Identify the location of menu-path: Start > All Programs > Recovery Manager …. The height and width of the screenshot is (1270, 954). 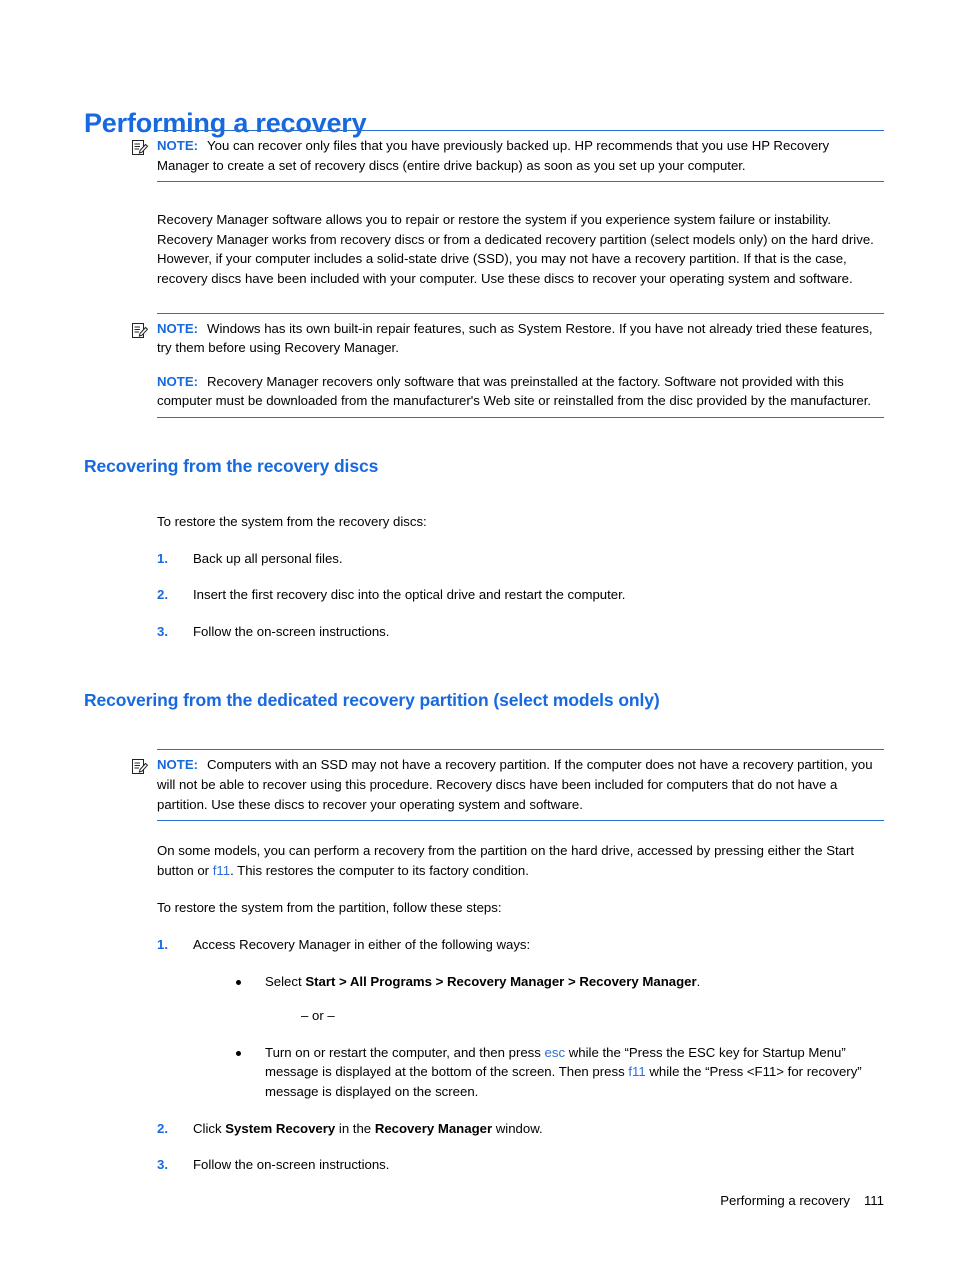
(501, 981).